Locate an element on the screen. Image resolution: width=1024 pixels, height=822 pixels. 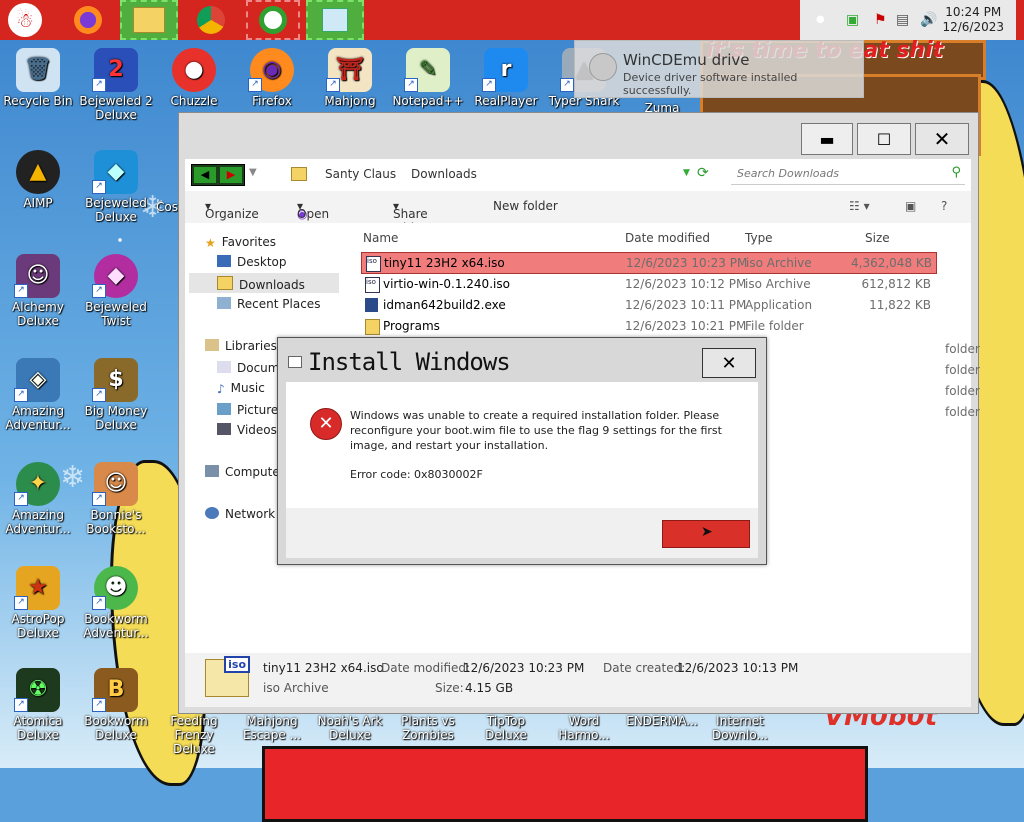
preview-pane-icon: ▣ is located at coordinates (910, 206).